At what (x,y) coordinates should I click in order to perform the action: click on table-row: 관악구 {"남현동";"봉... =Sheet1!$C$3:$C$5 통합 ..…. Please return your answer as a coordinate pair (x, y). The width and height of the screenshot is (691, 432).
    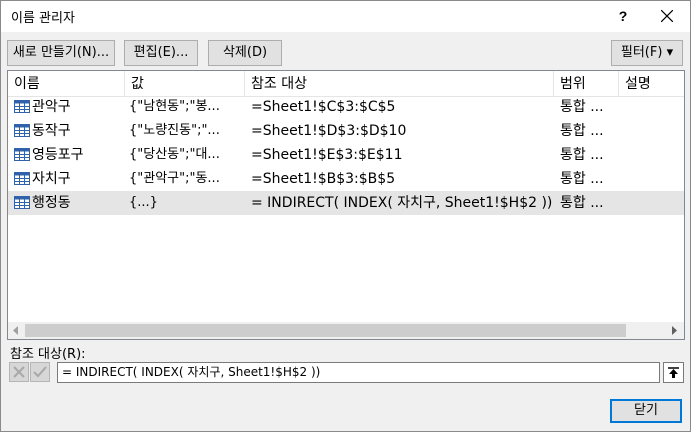
    Looking at the image, I should click on (346, 107).